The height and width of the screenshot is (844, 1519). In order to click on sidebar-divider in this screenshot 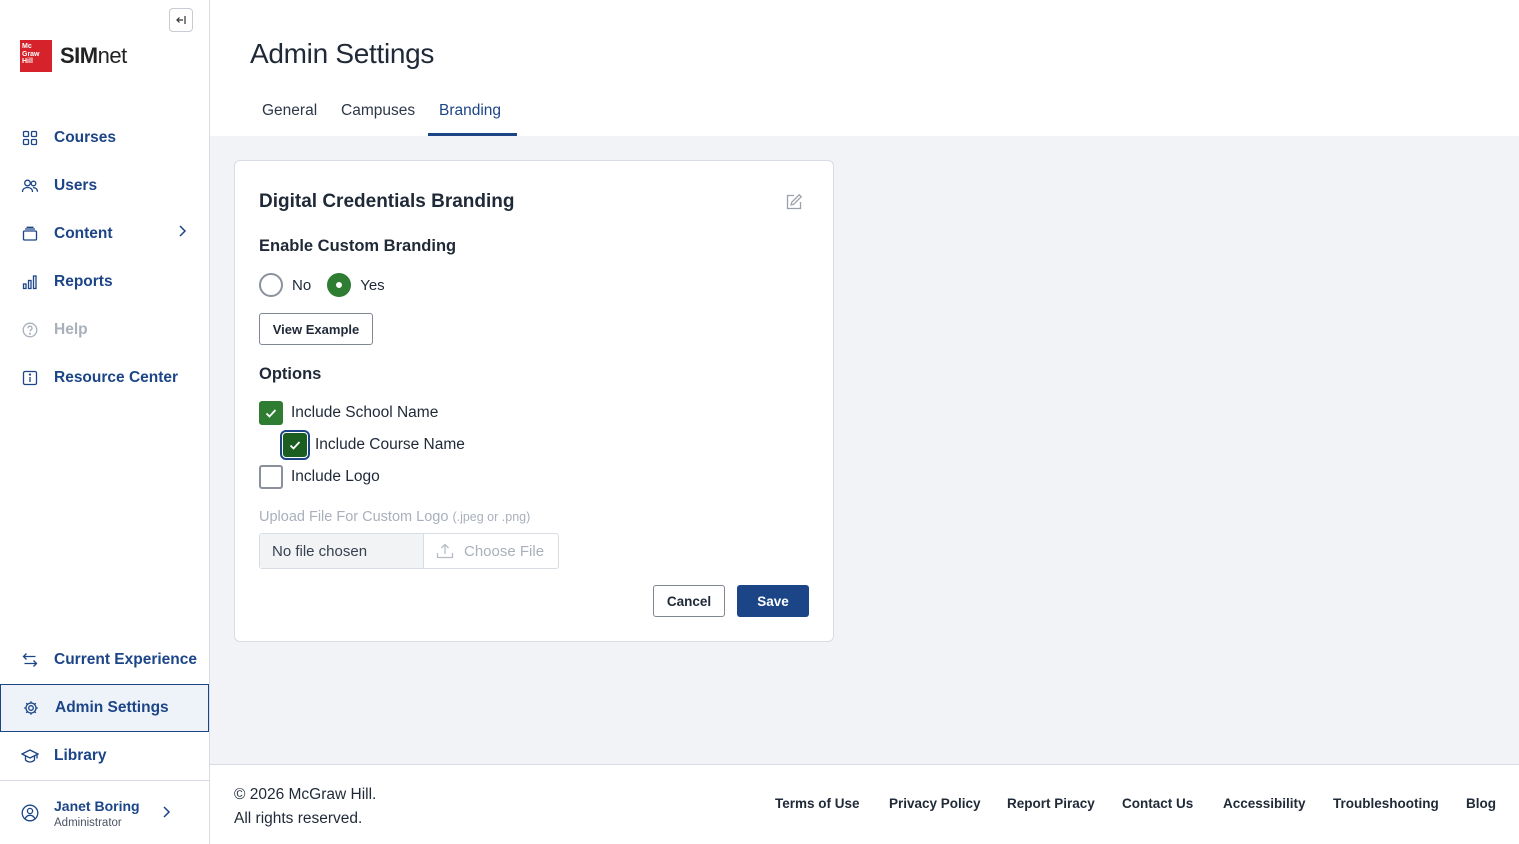, I will do `click(104, 780)`.